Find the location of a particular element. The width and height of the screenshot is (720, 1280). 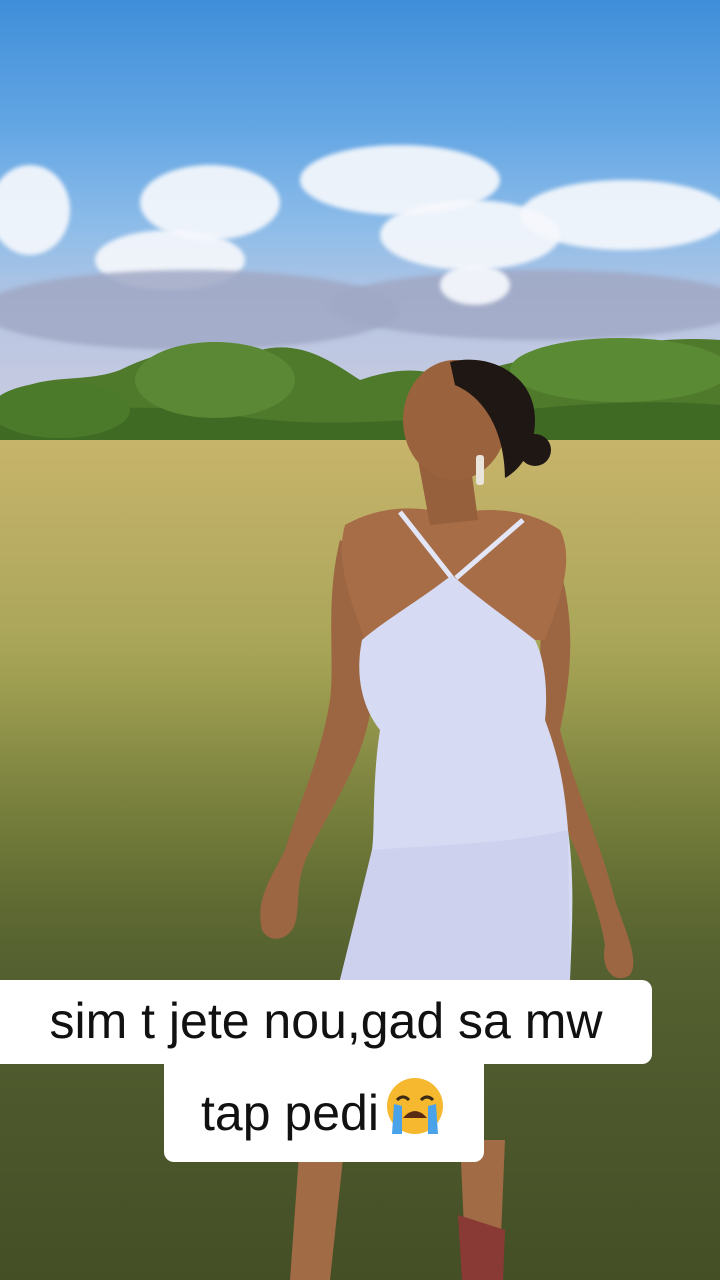

caption-line-1: sim t jete nou,gad sa mw is located at coordinates (326, 1022).